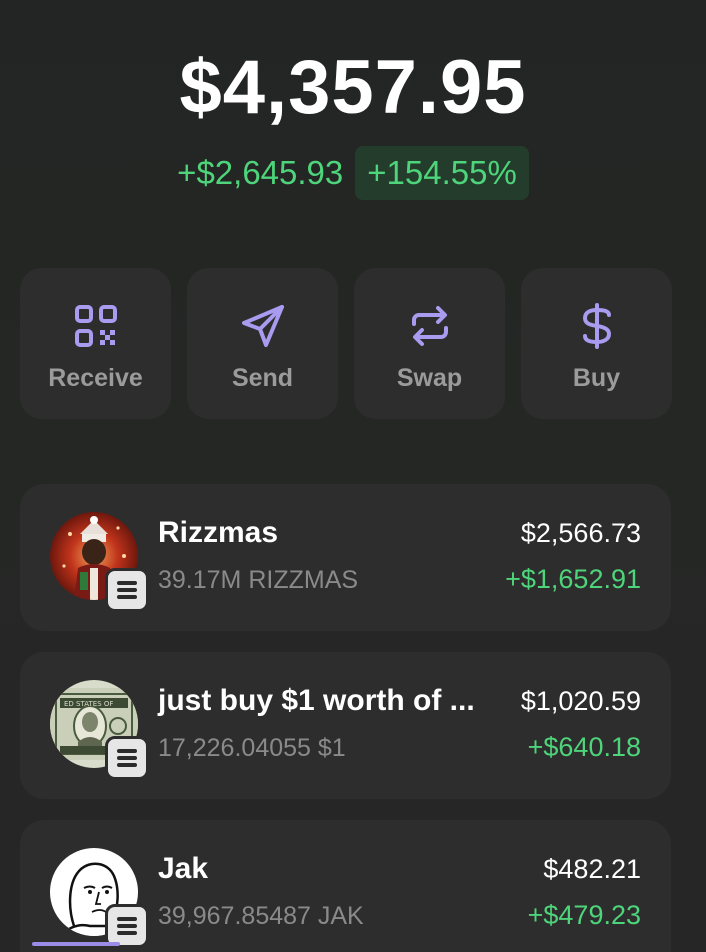 This screenshot has height=952, width=706. I want to click on token-value: $2,566.73, so click(580, 533).